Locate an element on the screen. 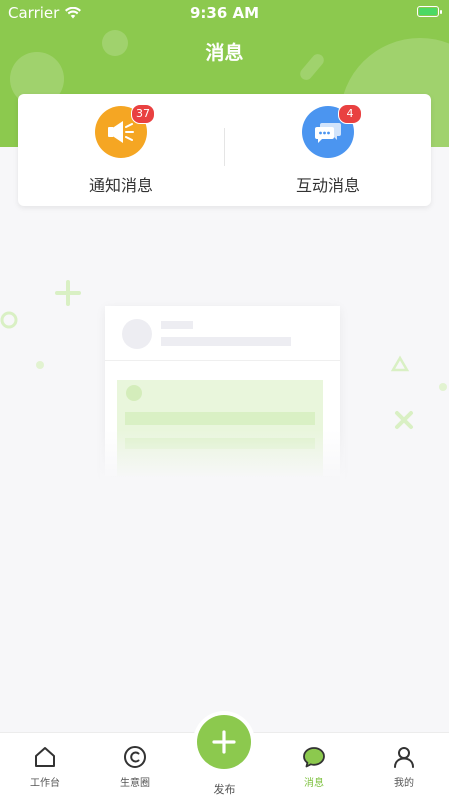  notification-messages-tile: 37 通知消息 is located at coordinates (121, 150).